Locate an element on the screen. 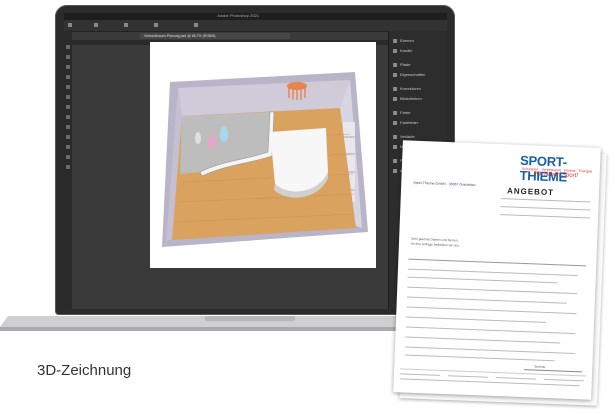 The image size is (615, 414). panel-item-paths: Pfade is located at coordinates (418, 65).